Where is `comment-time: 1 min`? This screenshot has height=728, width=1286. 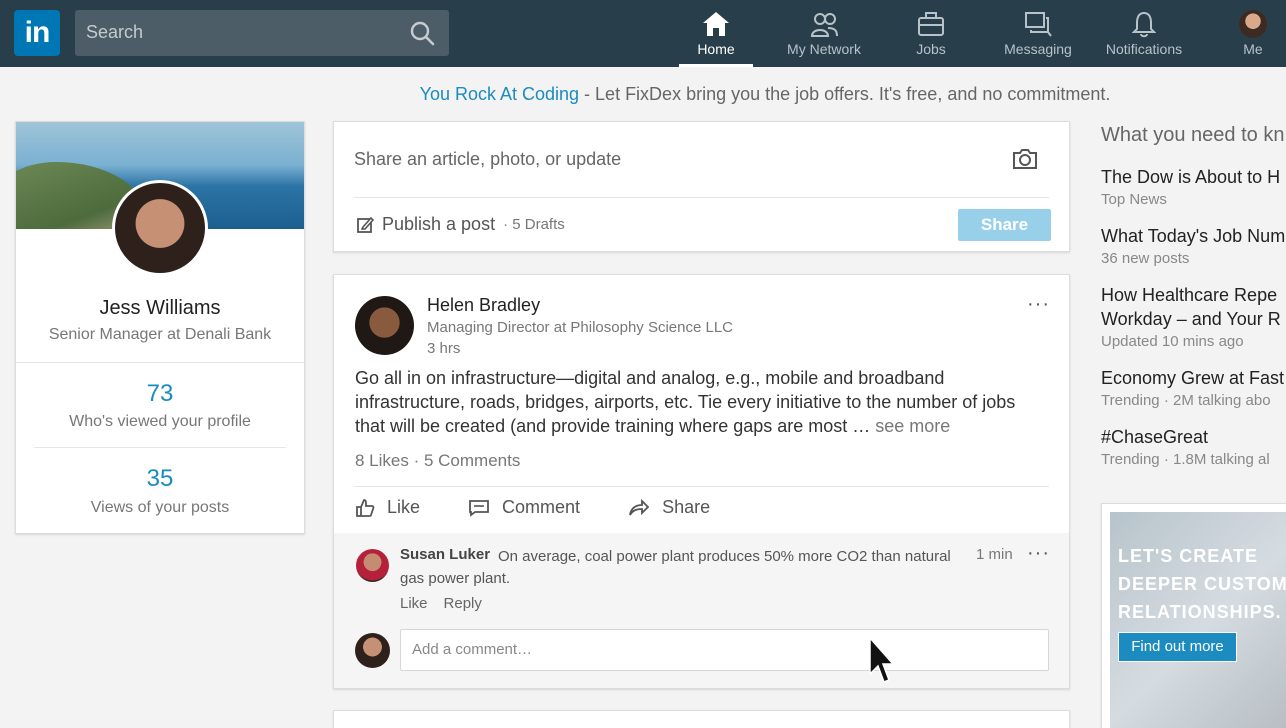
comment-time: 1 min is located at coordinates (994, 554).